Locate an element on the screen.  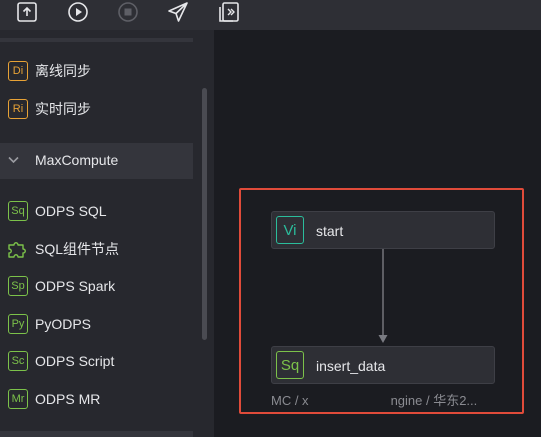
node-insert-data: Sq insert_data is located at coordinates (383, 365).